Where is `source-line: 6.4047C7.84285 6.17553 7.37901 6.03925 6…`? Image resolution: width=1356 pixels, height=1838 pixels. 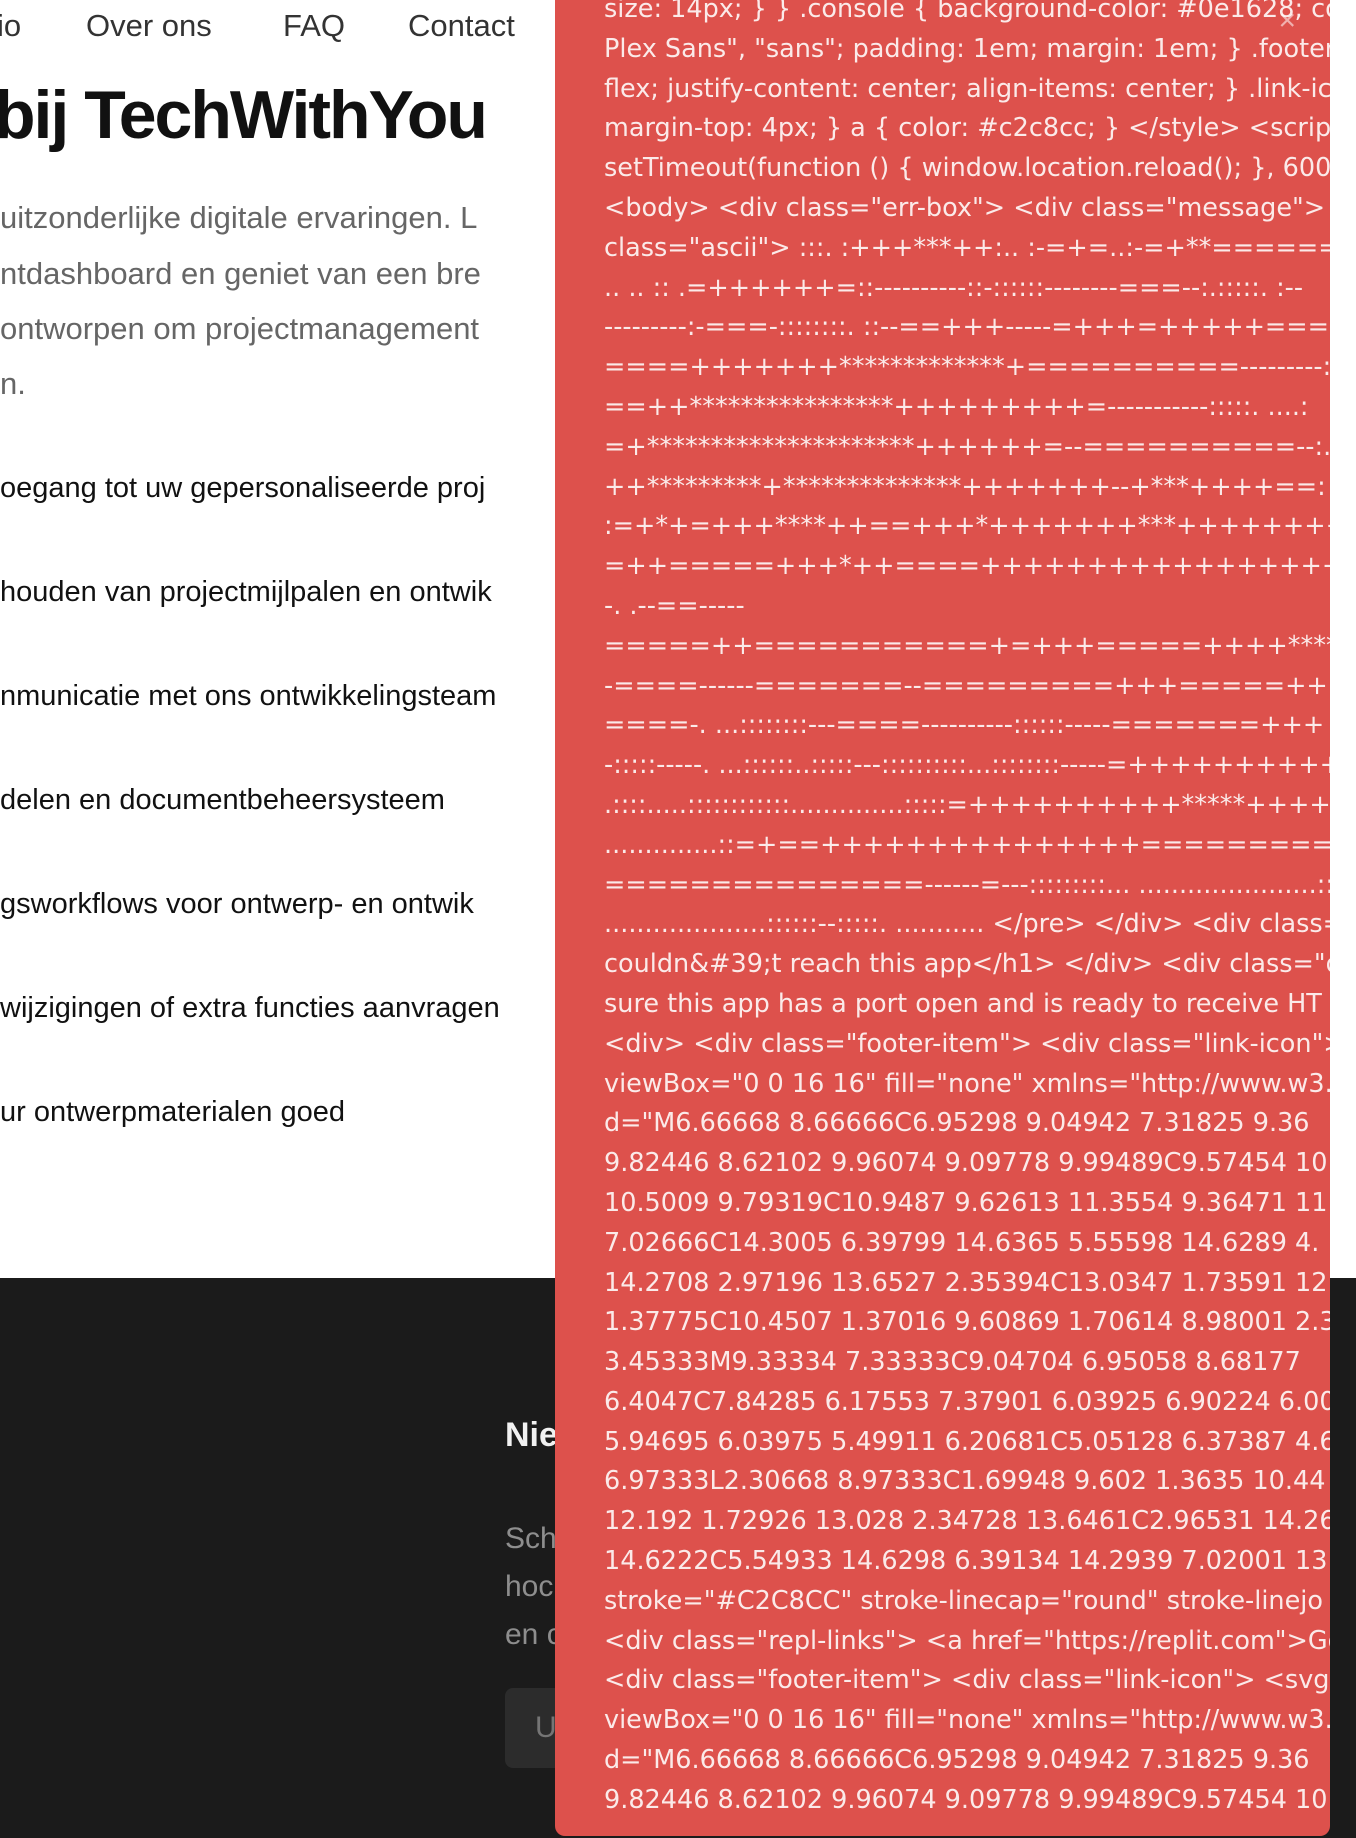
source-line: 6.4047C7.84285 6.17553 7.37901 6.03925 6… is located at coordinates (967, 1401).